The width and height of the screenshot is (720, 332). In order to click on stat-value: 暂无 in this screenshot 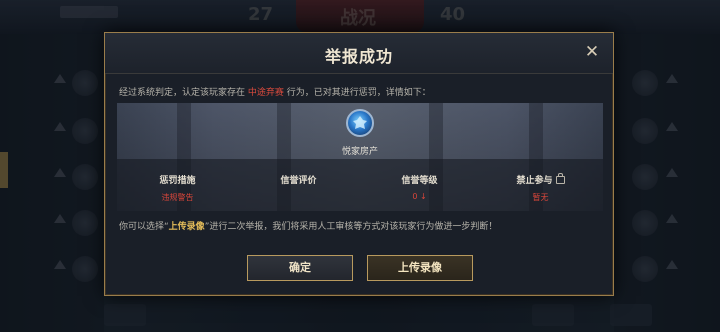, I will do `click(540, 197)`.